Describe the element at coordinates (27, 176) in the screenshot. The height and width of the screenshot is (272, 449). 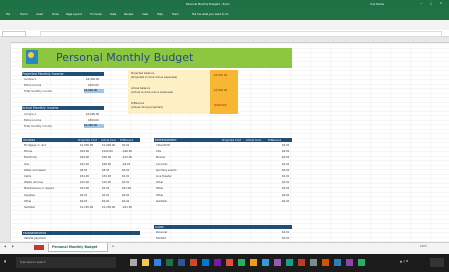
I see `housing-cell: Cable` at that location.